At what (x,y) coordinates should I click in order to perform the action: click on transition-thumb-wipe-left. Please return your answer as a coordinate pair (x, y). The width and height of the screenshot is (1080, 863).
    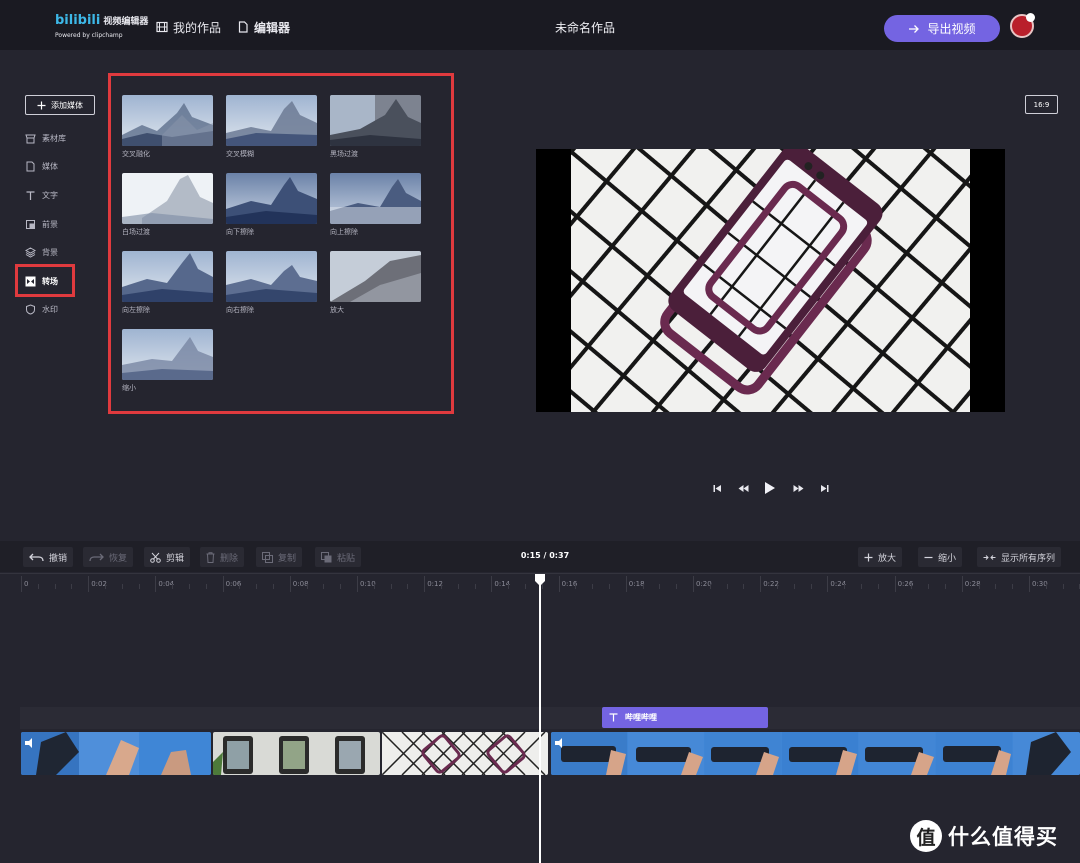
    Looking at the image, I should click on (167, 276).